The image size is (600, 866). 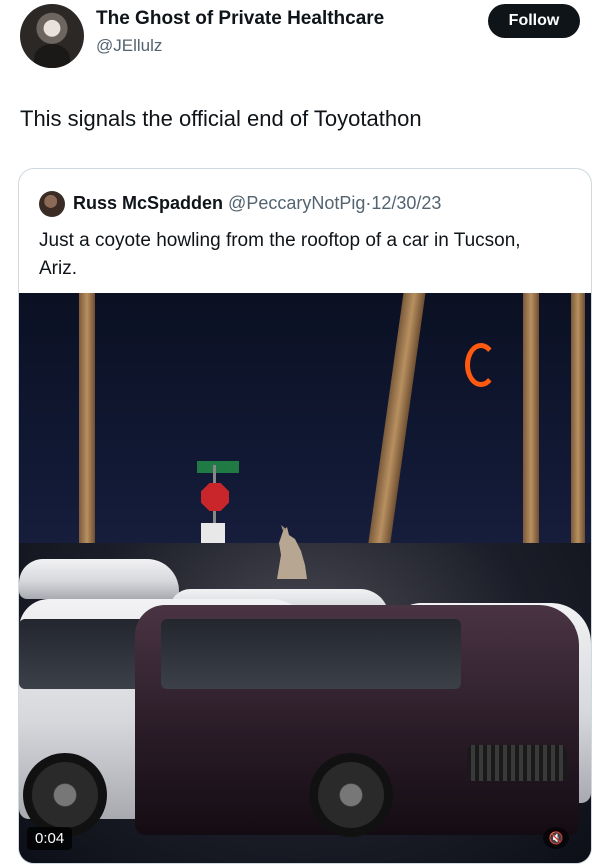 What do you see at coordinates (292, 552) in the screenshot?
I see `coyote-figure` at bounding box center [292, 552].